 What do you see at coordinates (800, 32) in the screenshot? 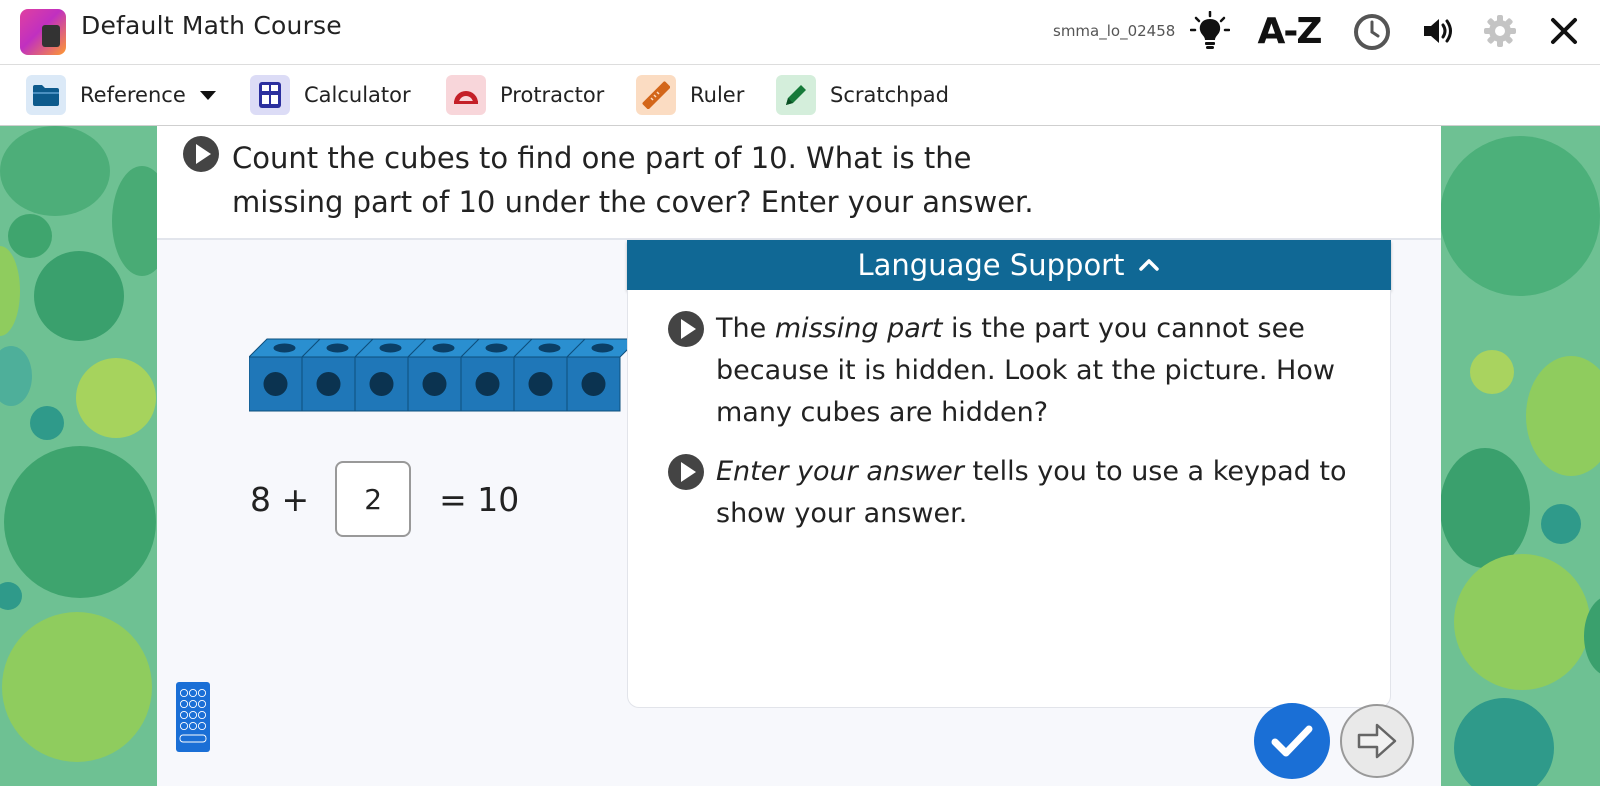
I see `top-bar: Default Math Course smma_lo_02458 A-Z` at bounding box center [800, 32].